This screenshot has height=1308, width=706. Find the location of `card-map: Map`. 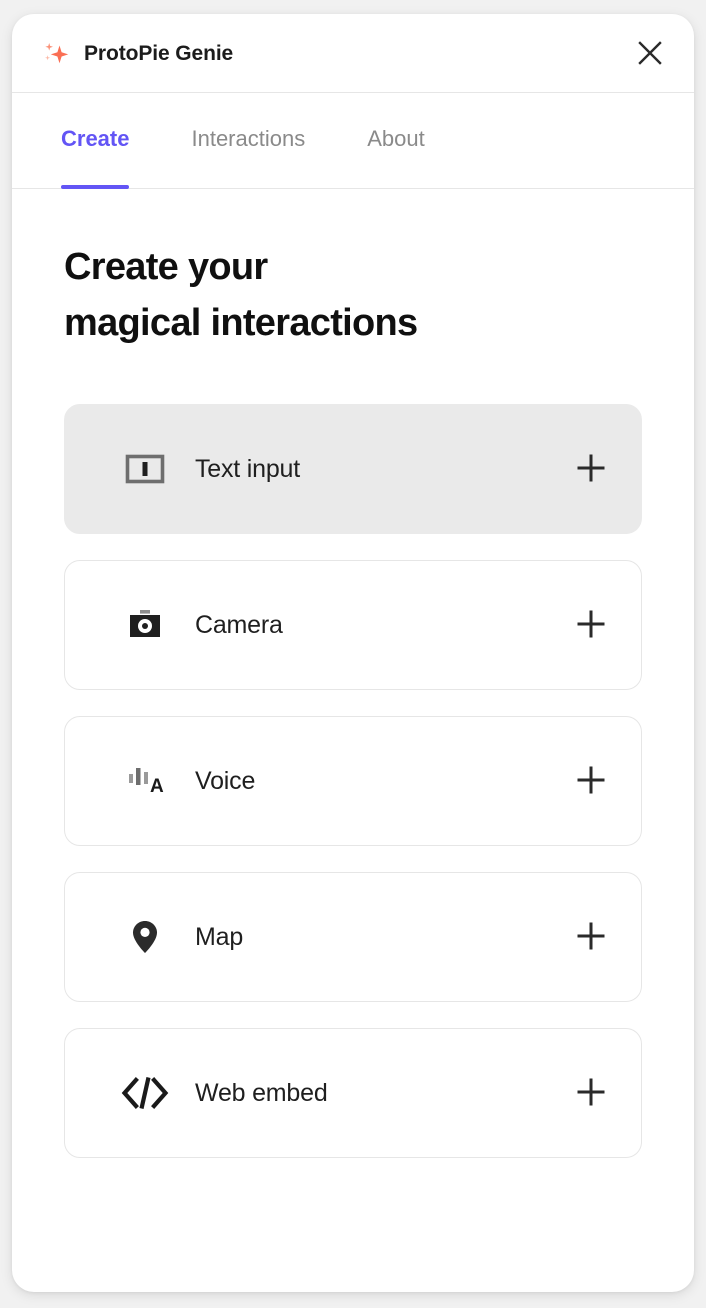

card-map: Map is located at coordinates (353, 937).